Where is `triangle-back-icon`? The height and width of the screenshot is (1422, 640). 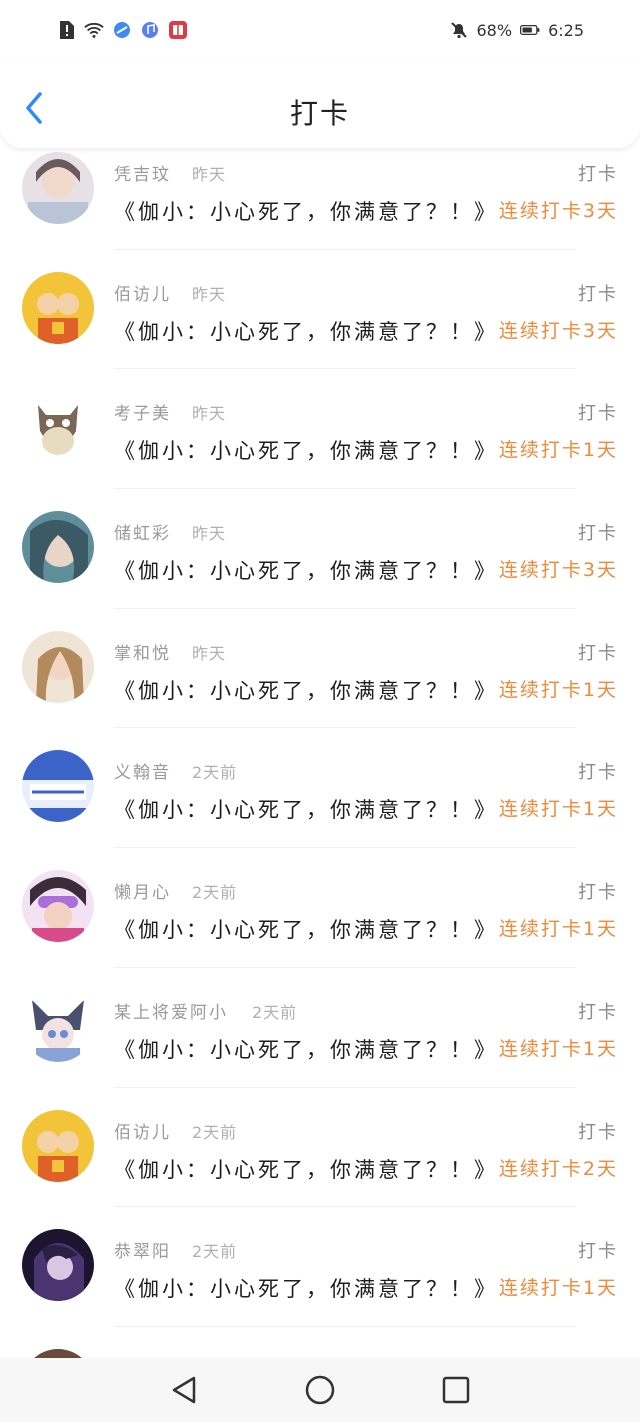
triangle-back-icon is located at coordinates (184, 1390).